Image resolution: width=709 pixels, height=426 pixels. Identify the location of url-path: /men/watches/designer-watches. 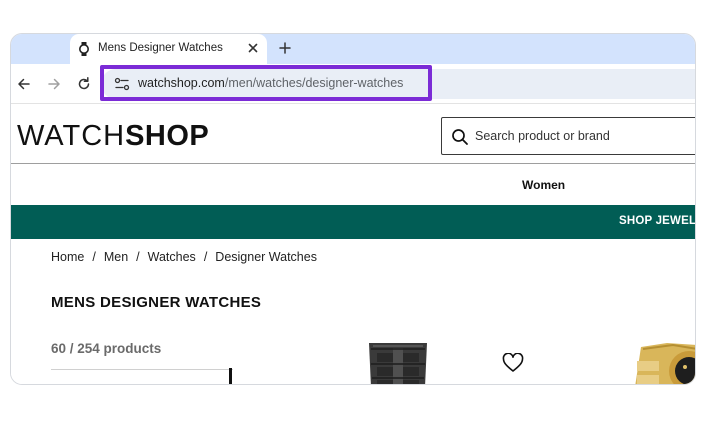
(314, 83).